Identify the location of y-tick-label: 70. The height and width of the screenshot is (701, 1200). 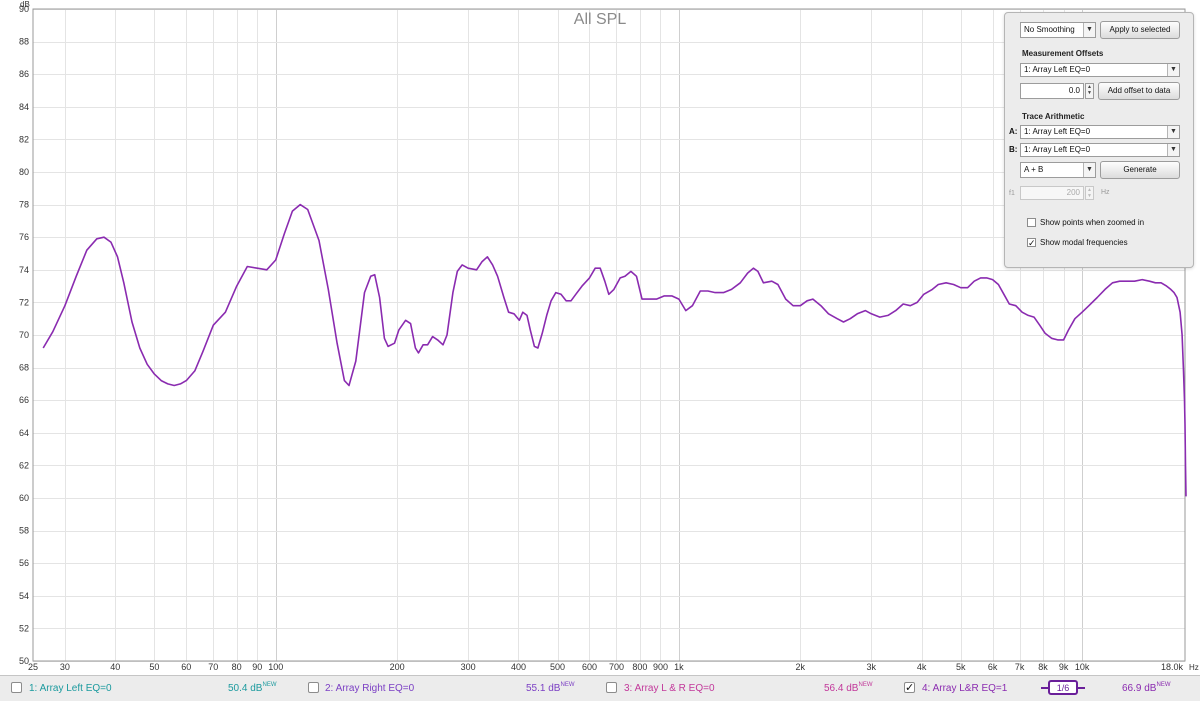
(24, 335).